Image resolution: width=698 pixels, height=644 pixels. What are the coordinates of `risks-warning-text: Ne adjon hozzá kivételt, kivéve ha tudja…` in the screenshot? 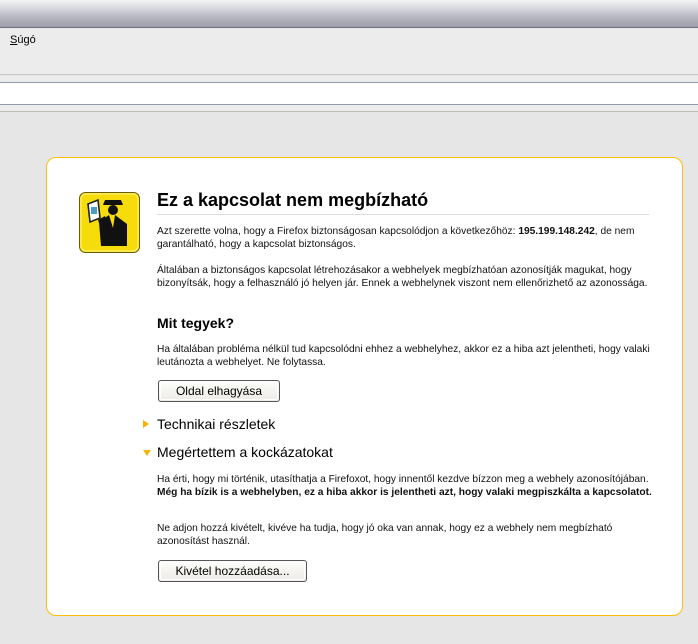 It's located at (385, 535).